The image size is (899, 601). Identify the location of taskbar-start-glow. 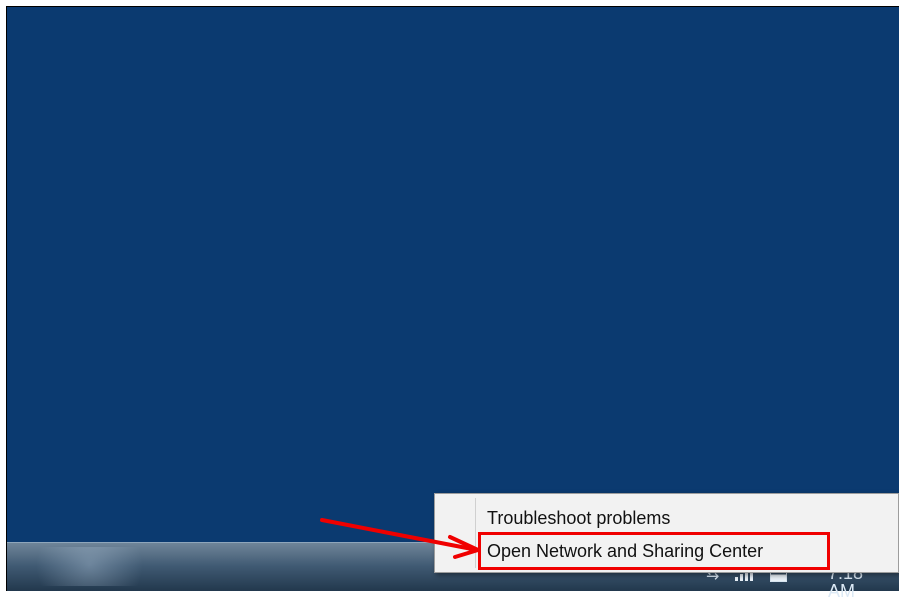
(89, 566).